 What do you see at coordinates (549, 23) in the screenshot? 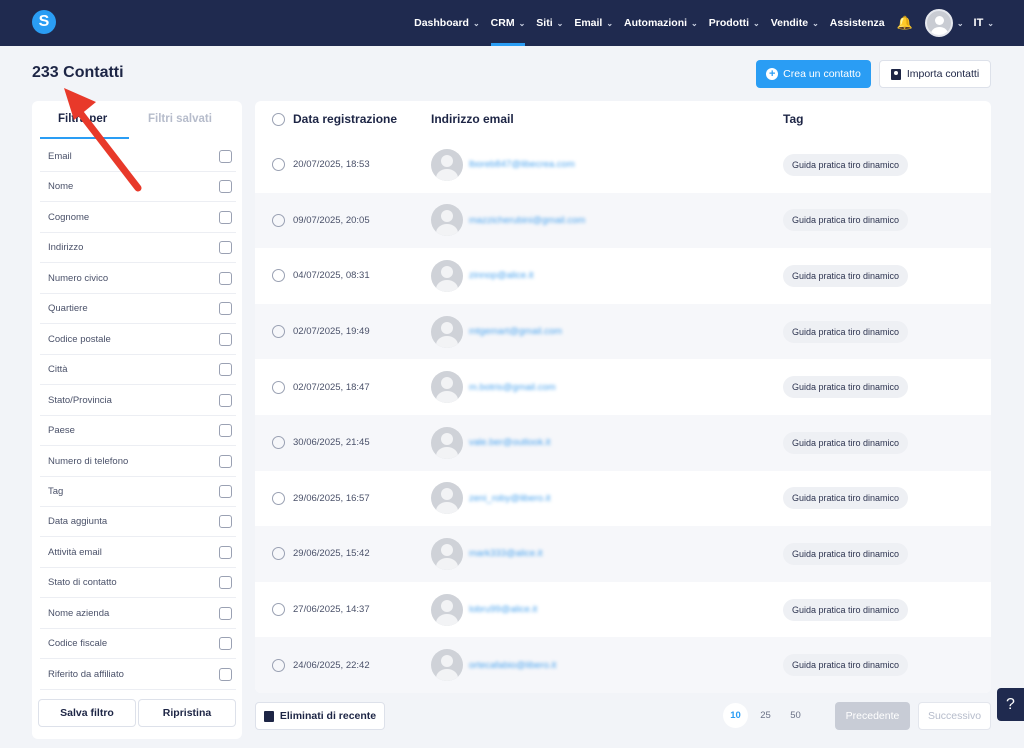
I see `nav-item-siti: Siti ⌄` at bounding box center [549, 23].